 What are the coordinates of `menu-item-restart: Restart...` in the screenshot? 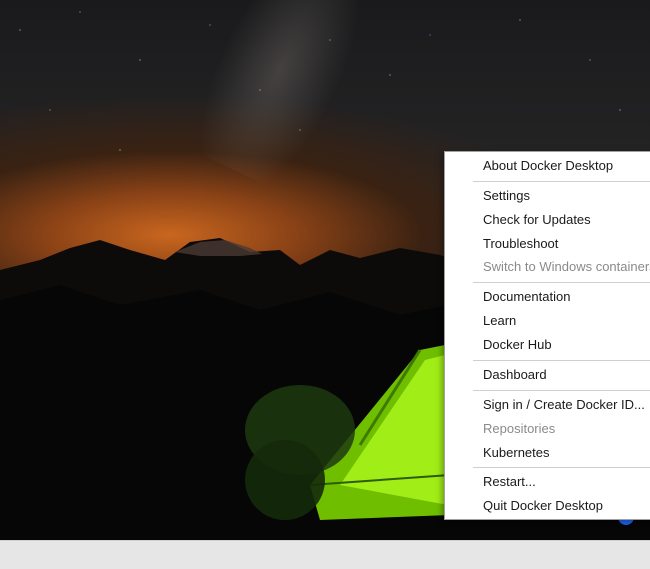 It's located at (547, 482).